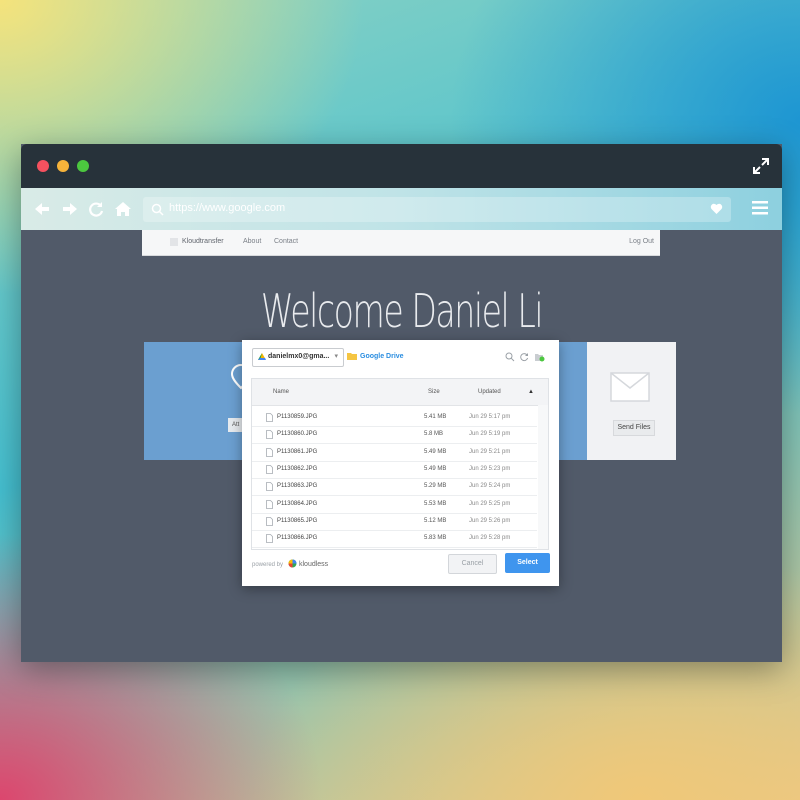 The height and width of the screenshot is (800, 800). I want to click on file-size: 5.83 MB, so click(435, 538).